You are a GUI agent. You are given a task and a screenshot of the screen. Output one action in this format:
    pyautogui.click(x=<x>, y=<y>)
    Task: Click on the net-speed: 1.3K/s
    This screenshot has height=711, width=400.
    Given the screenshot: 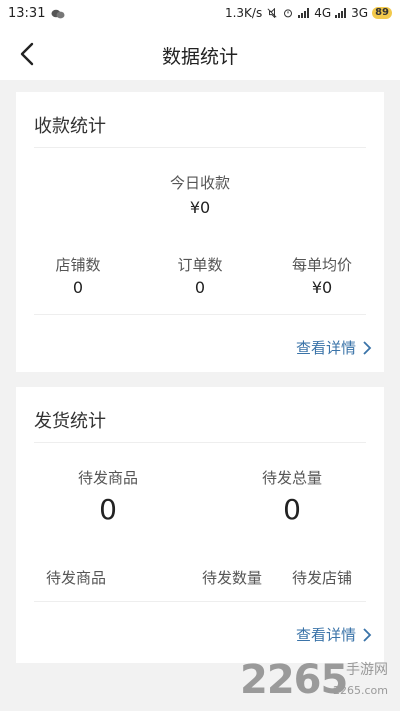 What is the action you would take?
    pyautogui.click(x=243, y=13)
    